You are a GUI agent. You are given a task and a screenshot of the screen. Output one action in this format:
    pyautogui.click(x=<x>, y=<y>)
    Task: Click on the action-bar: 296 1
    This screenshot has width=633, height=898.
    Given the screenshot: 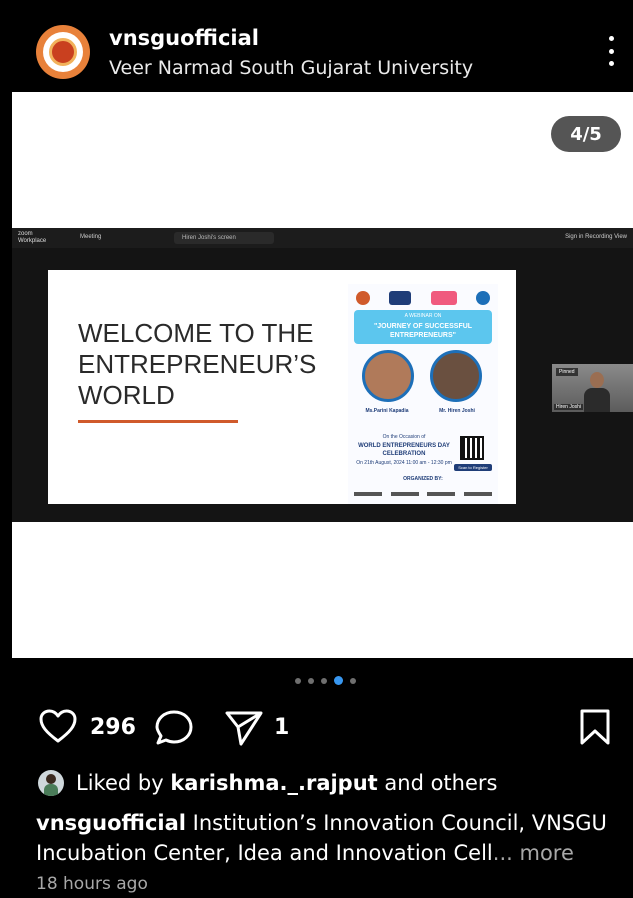 What is the action you would take?
    pyautogui.click(x=322, y=726)
    